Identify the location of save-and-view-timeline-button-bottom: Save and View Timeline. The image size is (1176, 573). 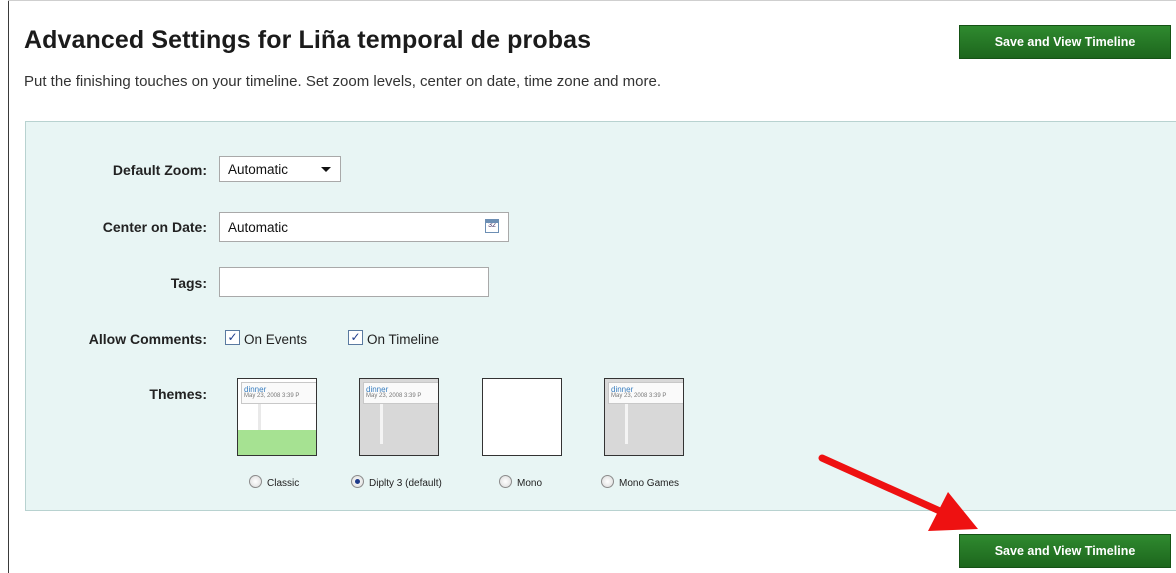
(1065, 551).